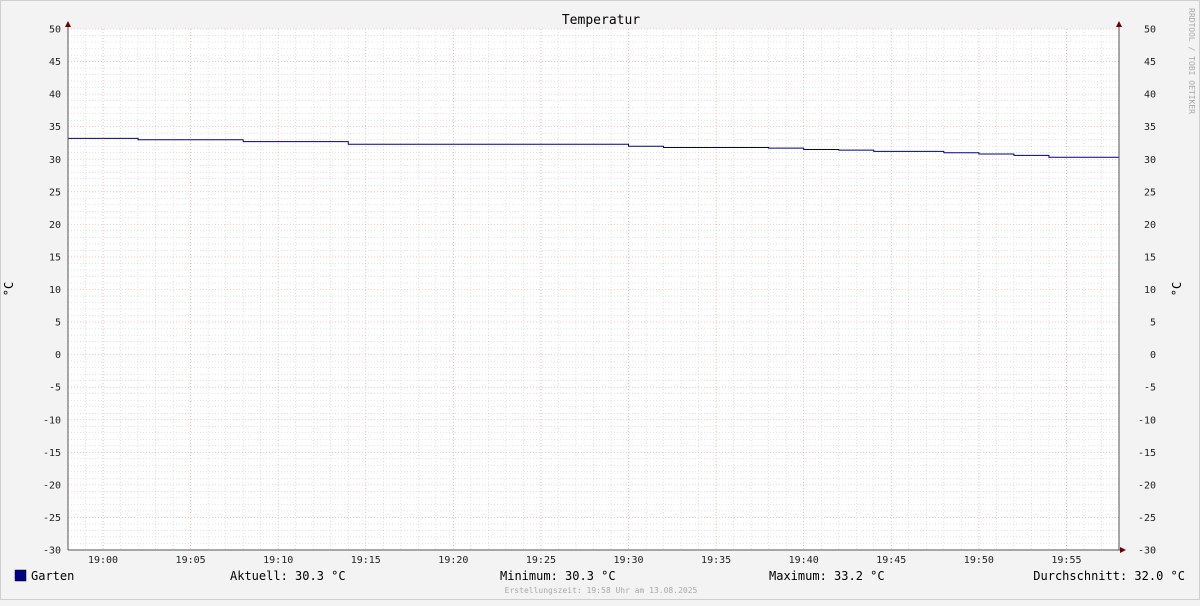 The height and width of the screenshot is (606, 1200). What do you see at coordinates (1191, 61) in the screenshot?
I see `watermark: RRDTOOL / TOBI OETIKER` at bounding box center [1191, 61].